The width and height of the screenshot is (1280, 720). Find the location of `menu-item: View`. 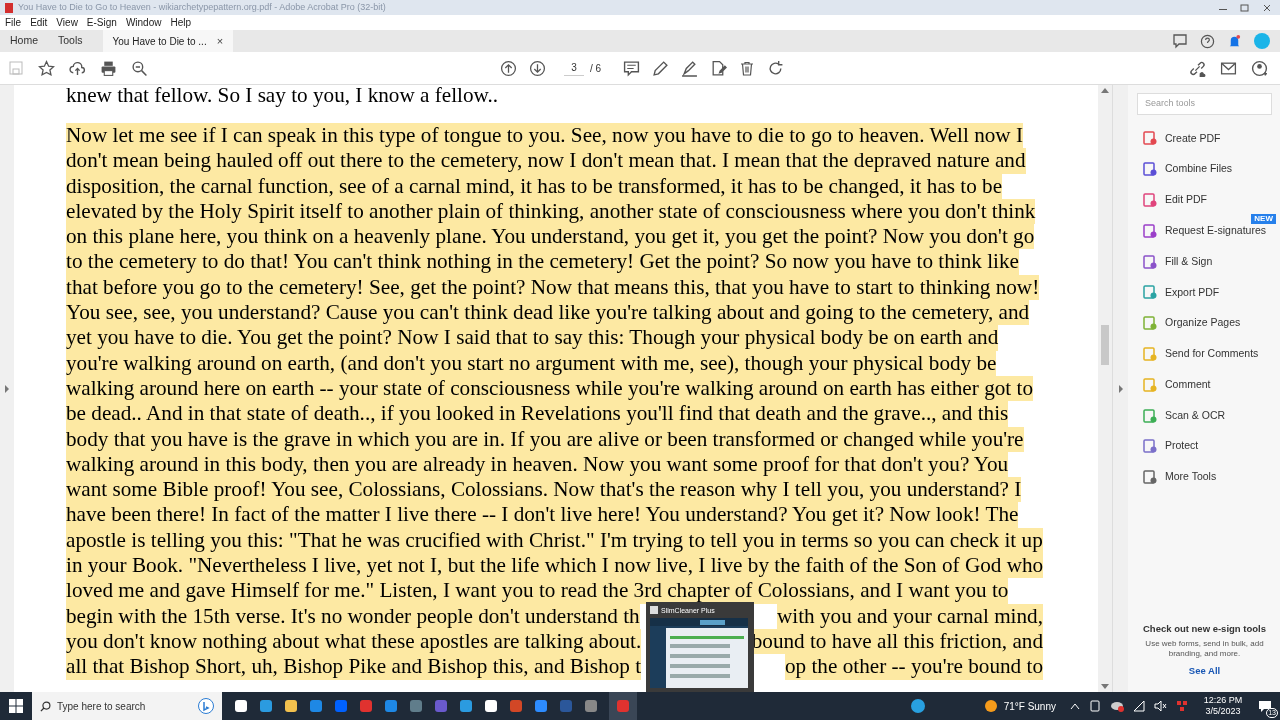

menu-item: View is located at coordinates (67, 22).